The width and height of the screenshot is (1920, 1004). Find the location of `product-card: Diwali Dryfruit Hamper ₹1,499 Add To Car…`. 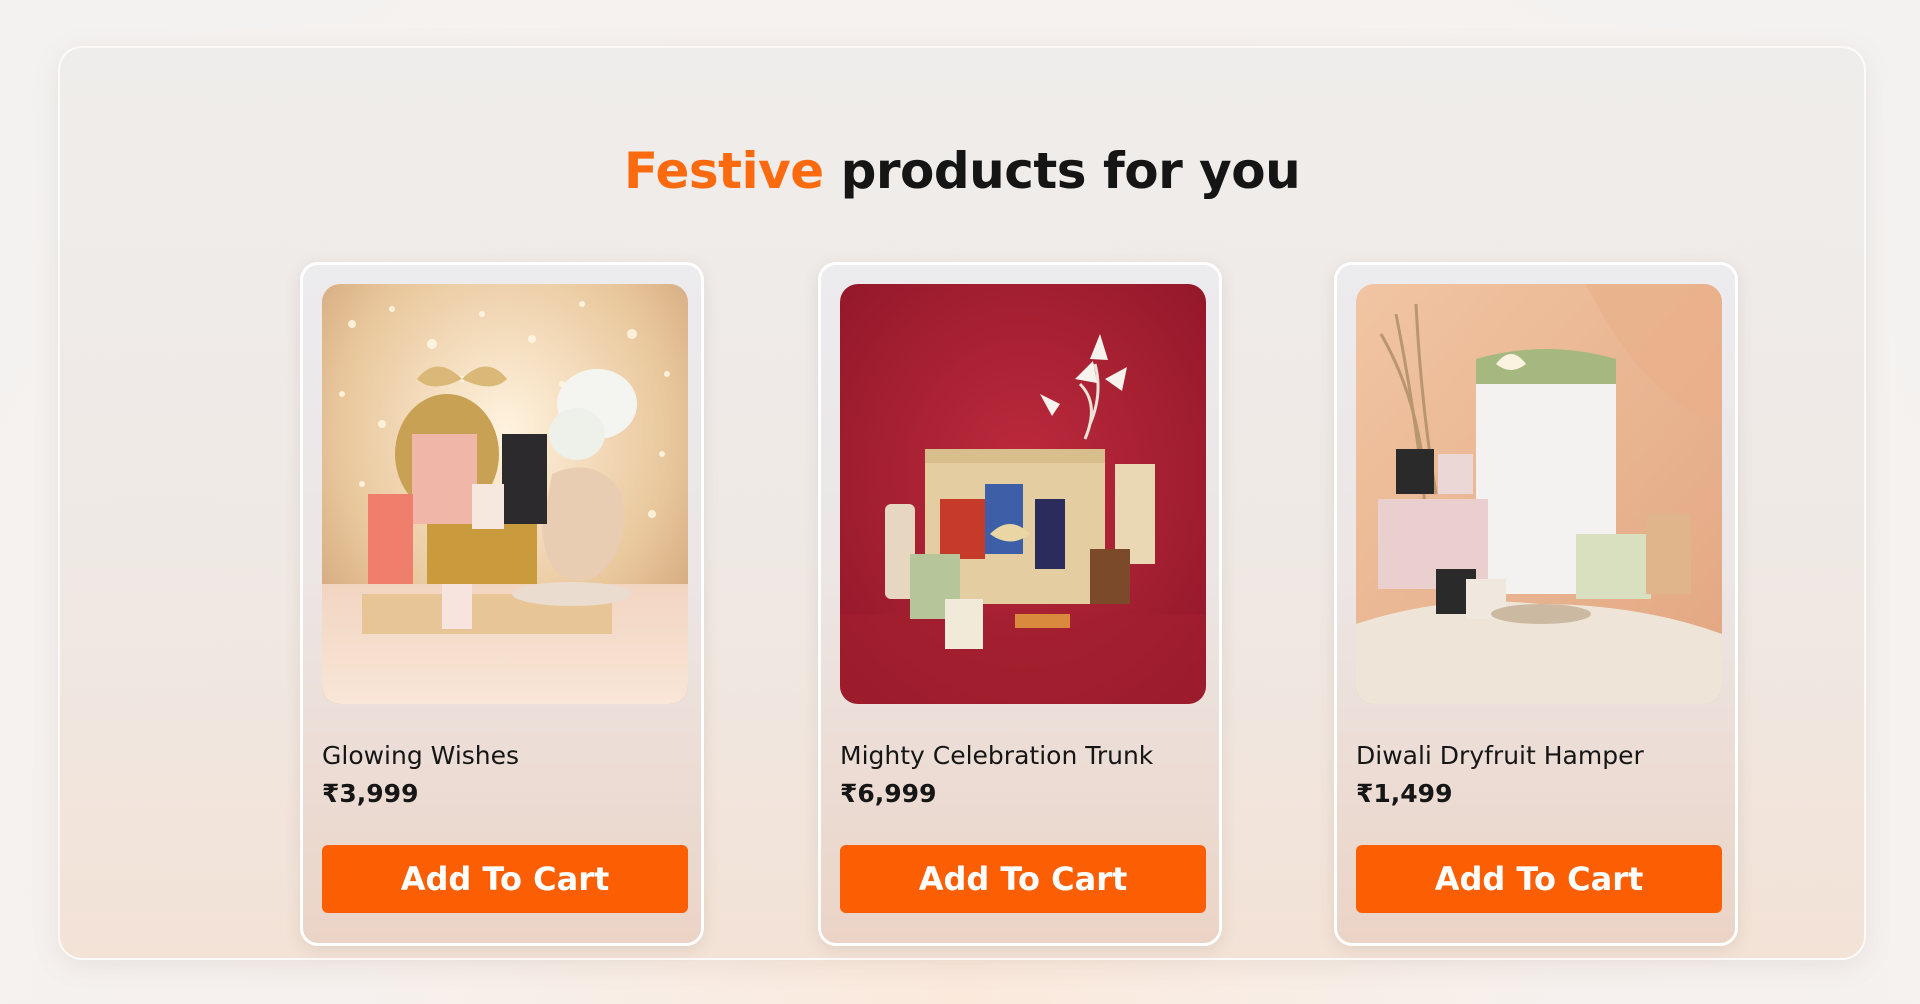

product-card: Diwali Dryfruit Hamper ₹1,499 Add To Car… is located at coordinates (1536, 604).